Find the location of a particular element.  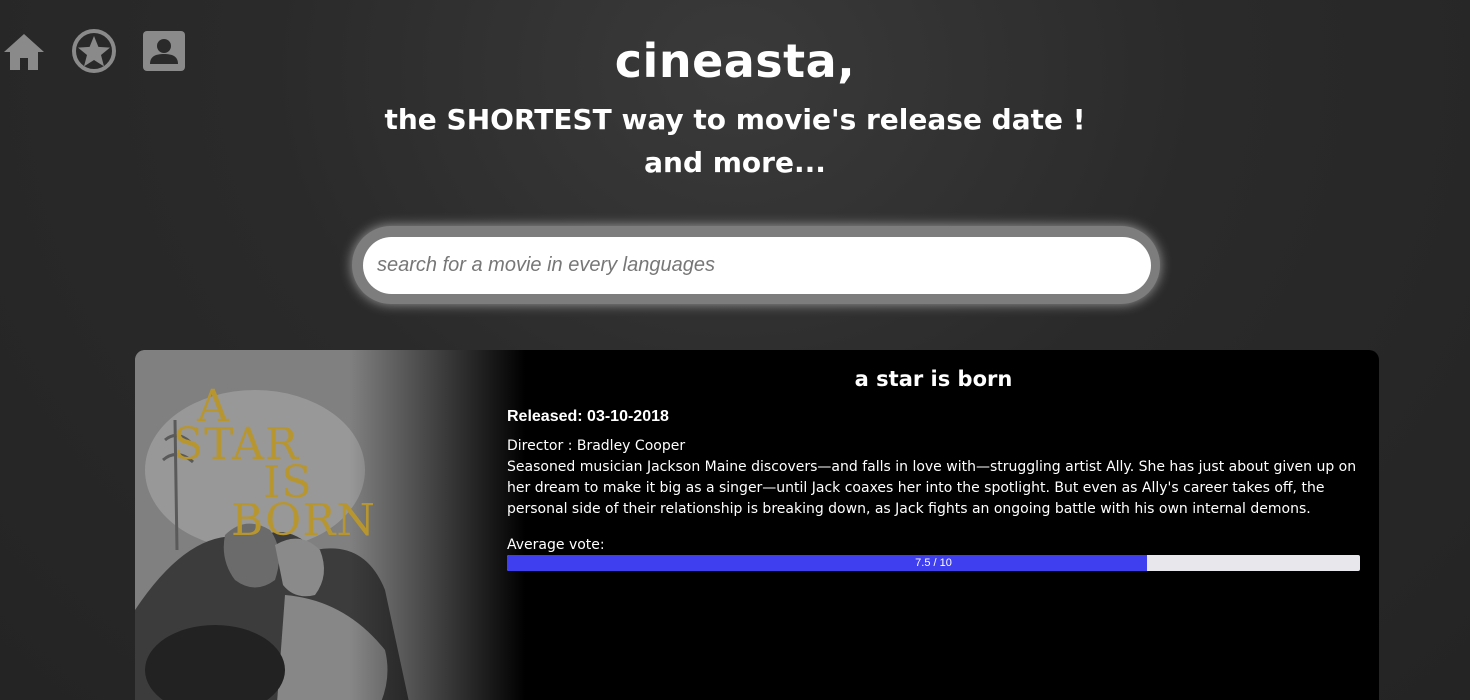

release-date: Released: 03-10-2018 is located at coordinates (588, 416).